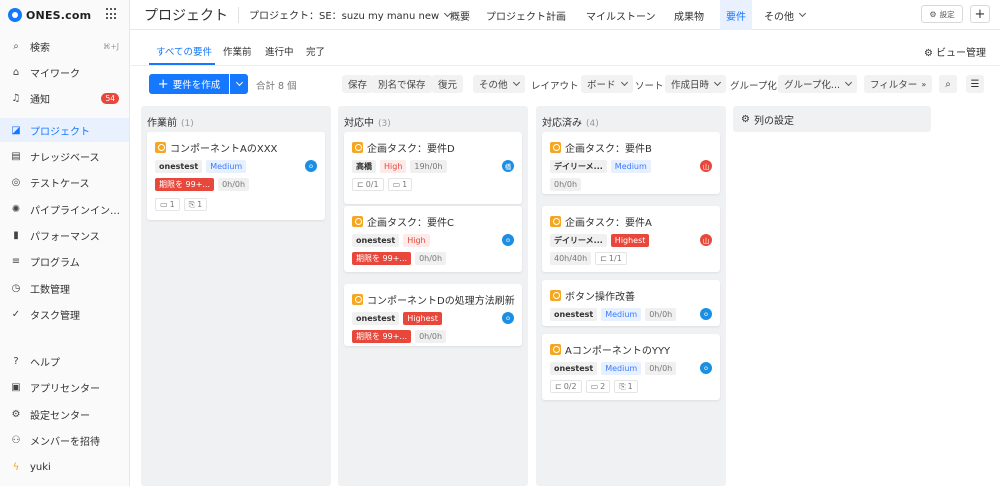 This screenshot has height=486, width=1000. I want to click on top-tab: 概要, so click(460, 15).